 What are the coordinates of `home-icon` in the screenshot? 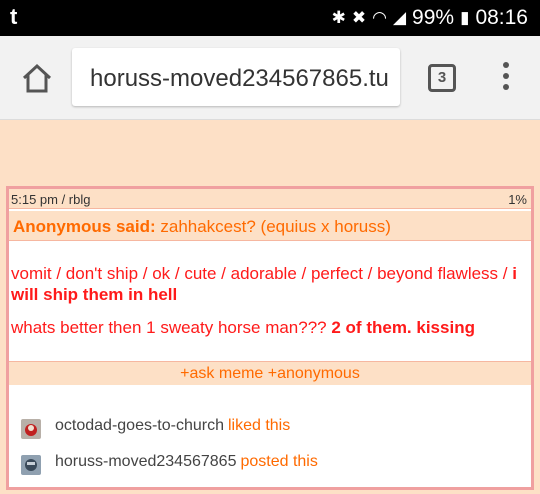 It's located at (37, 78).